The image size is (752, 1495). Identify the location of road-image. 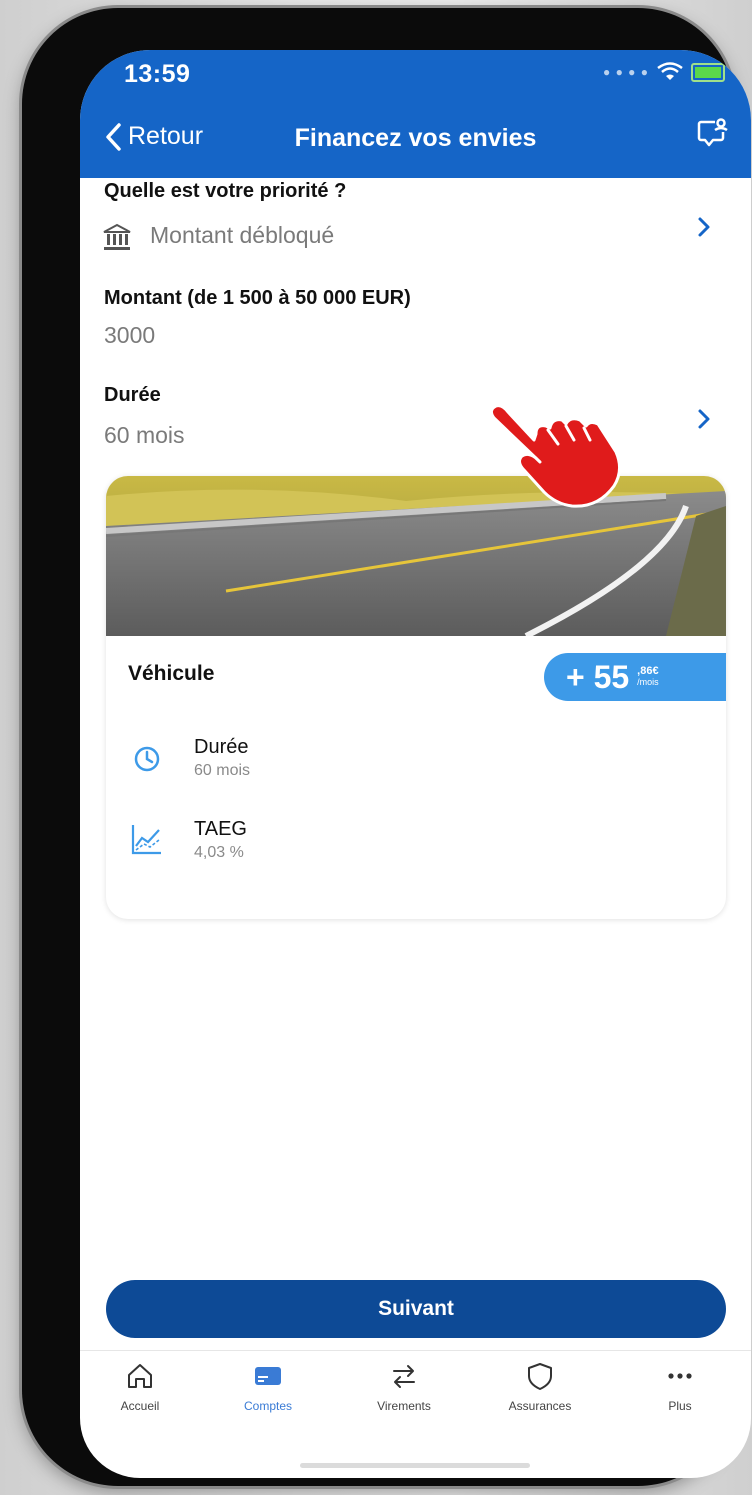
(416, 556).